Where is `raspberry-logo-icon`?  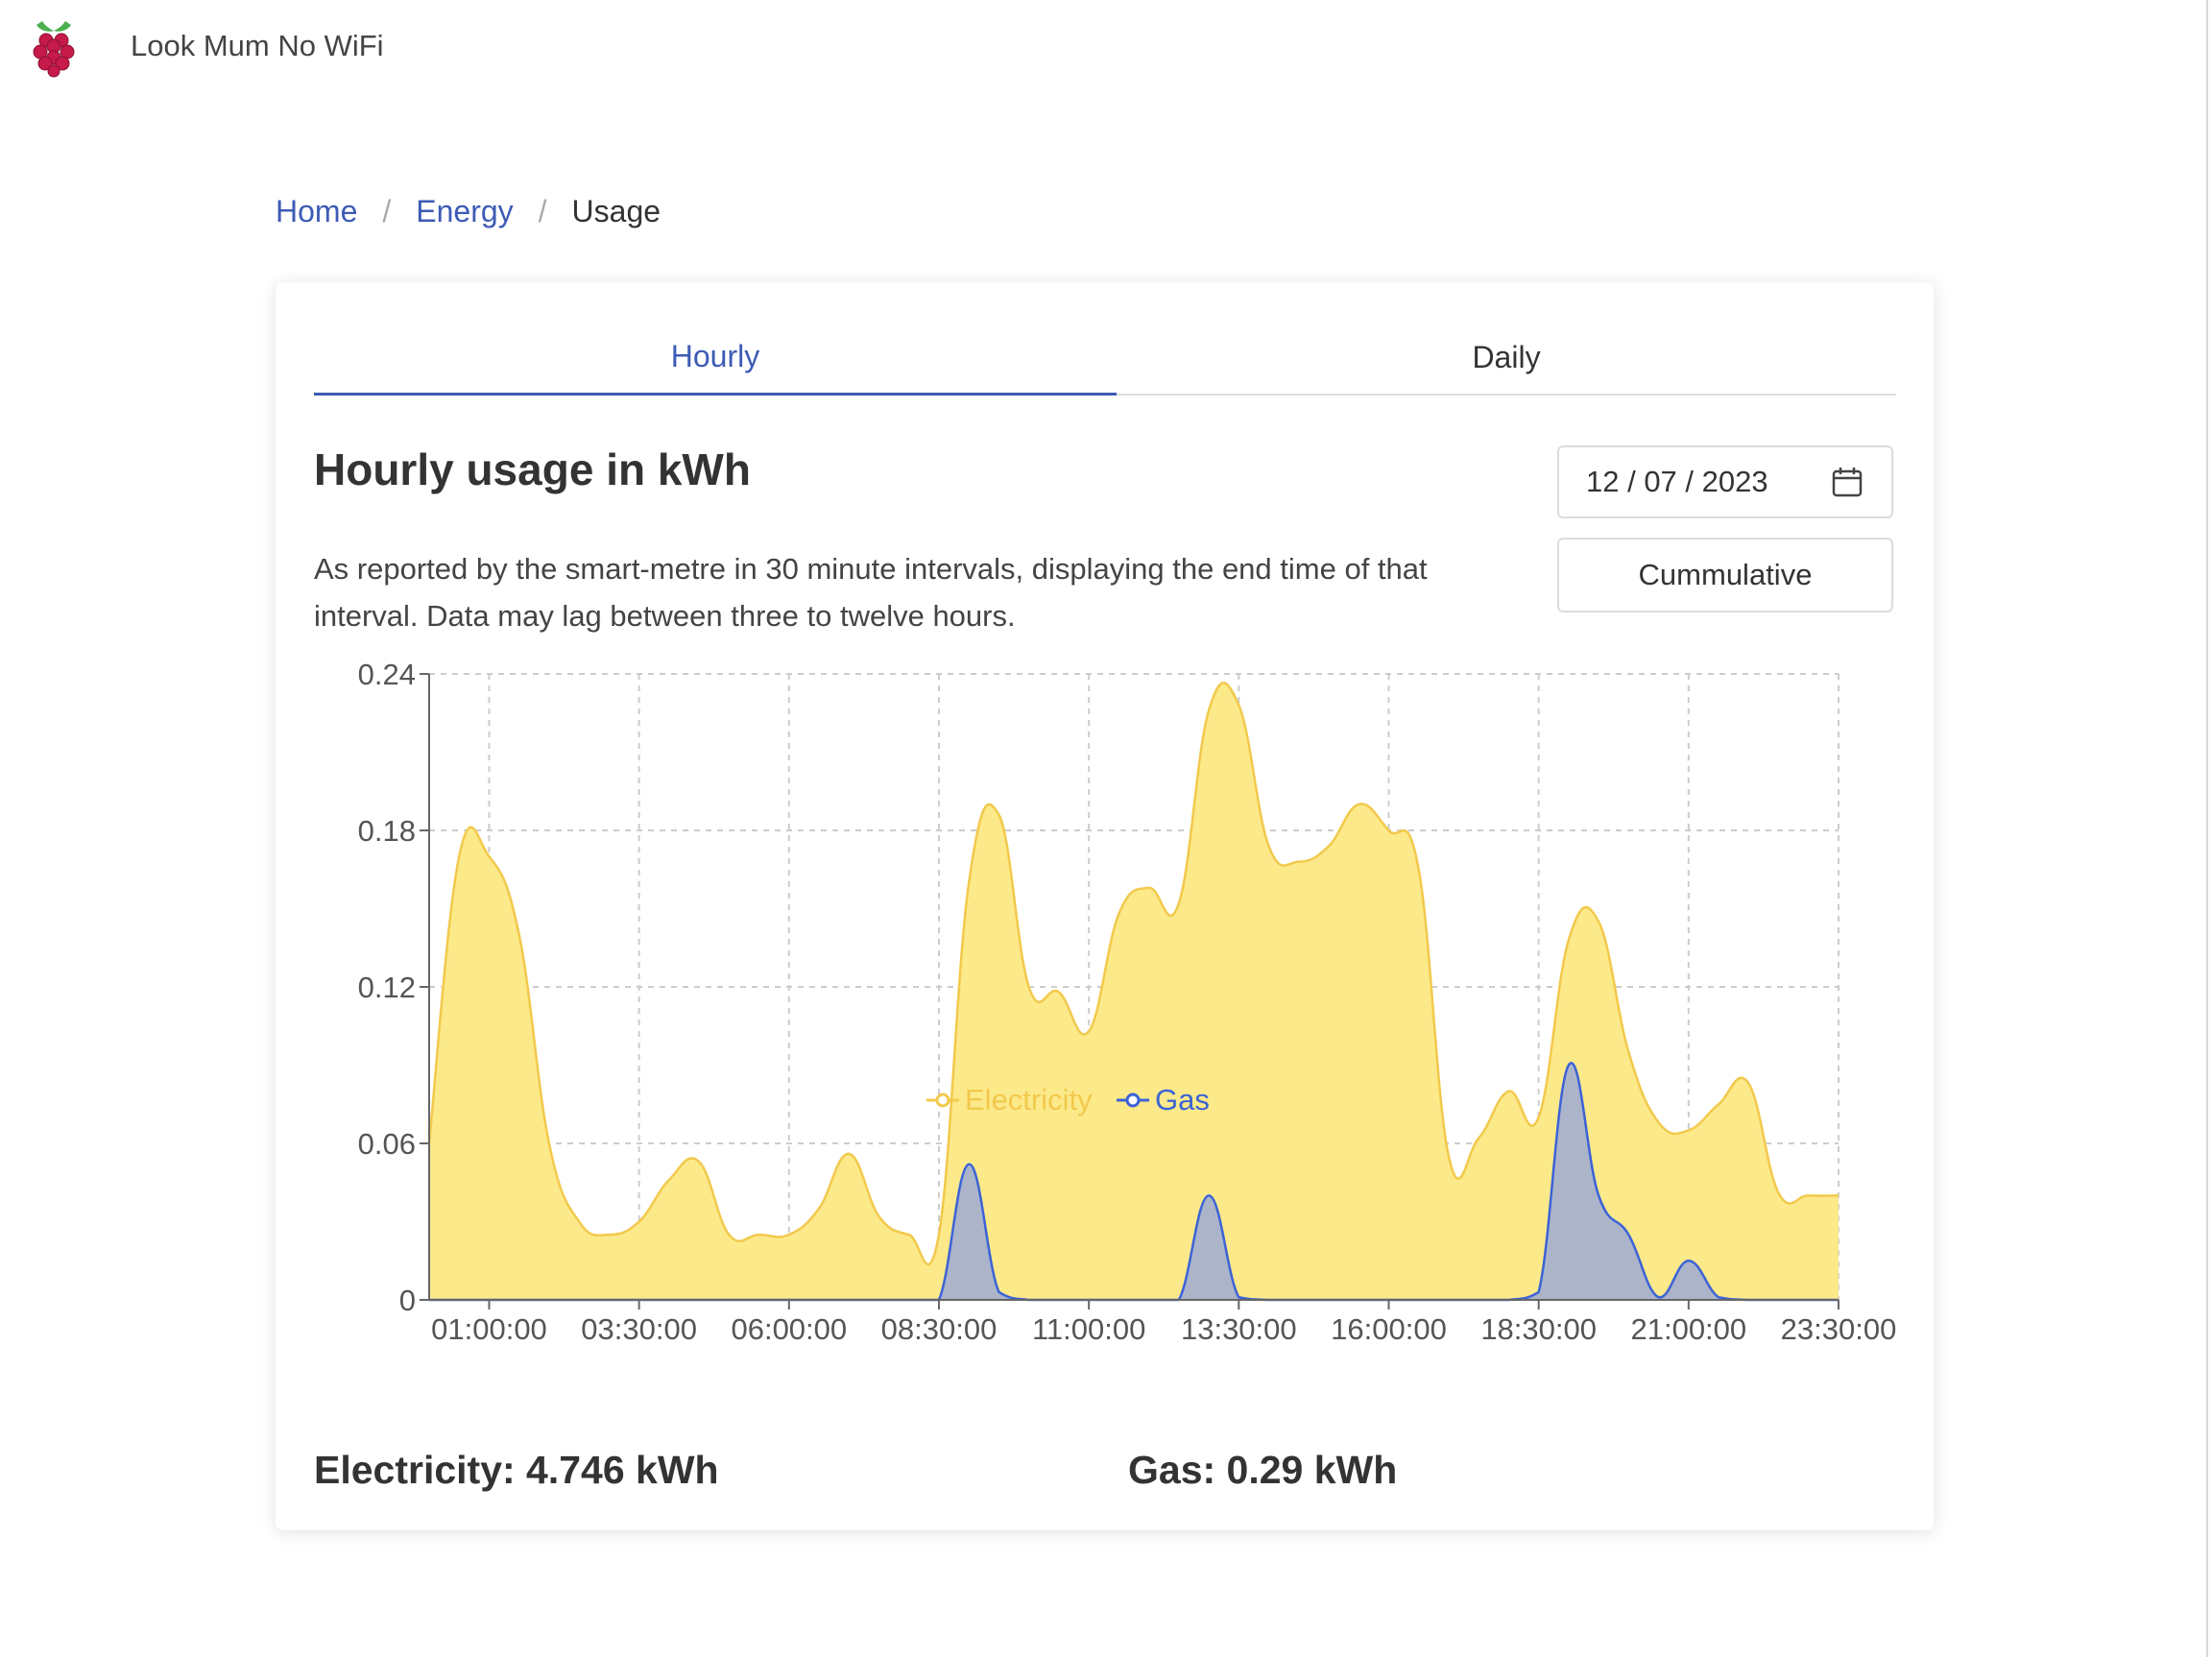
raspberry-logo-icon is located at coordinates (54, 48).